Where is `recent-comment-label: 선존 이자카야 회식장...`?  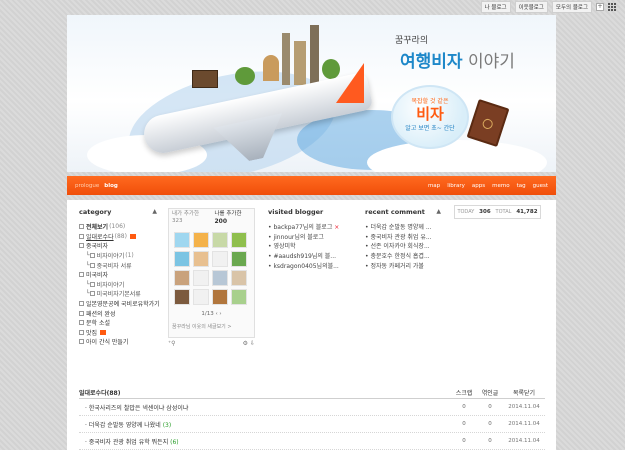 recent-comment-label: 선존 이자카야 회식장... is located at coordinates (400, 247).